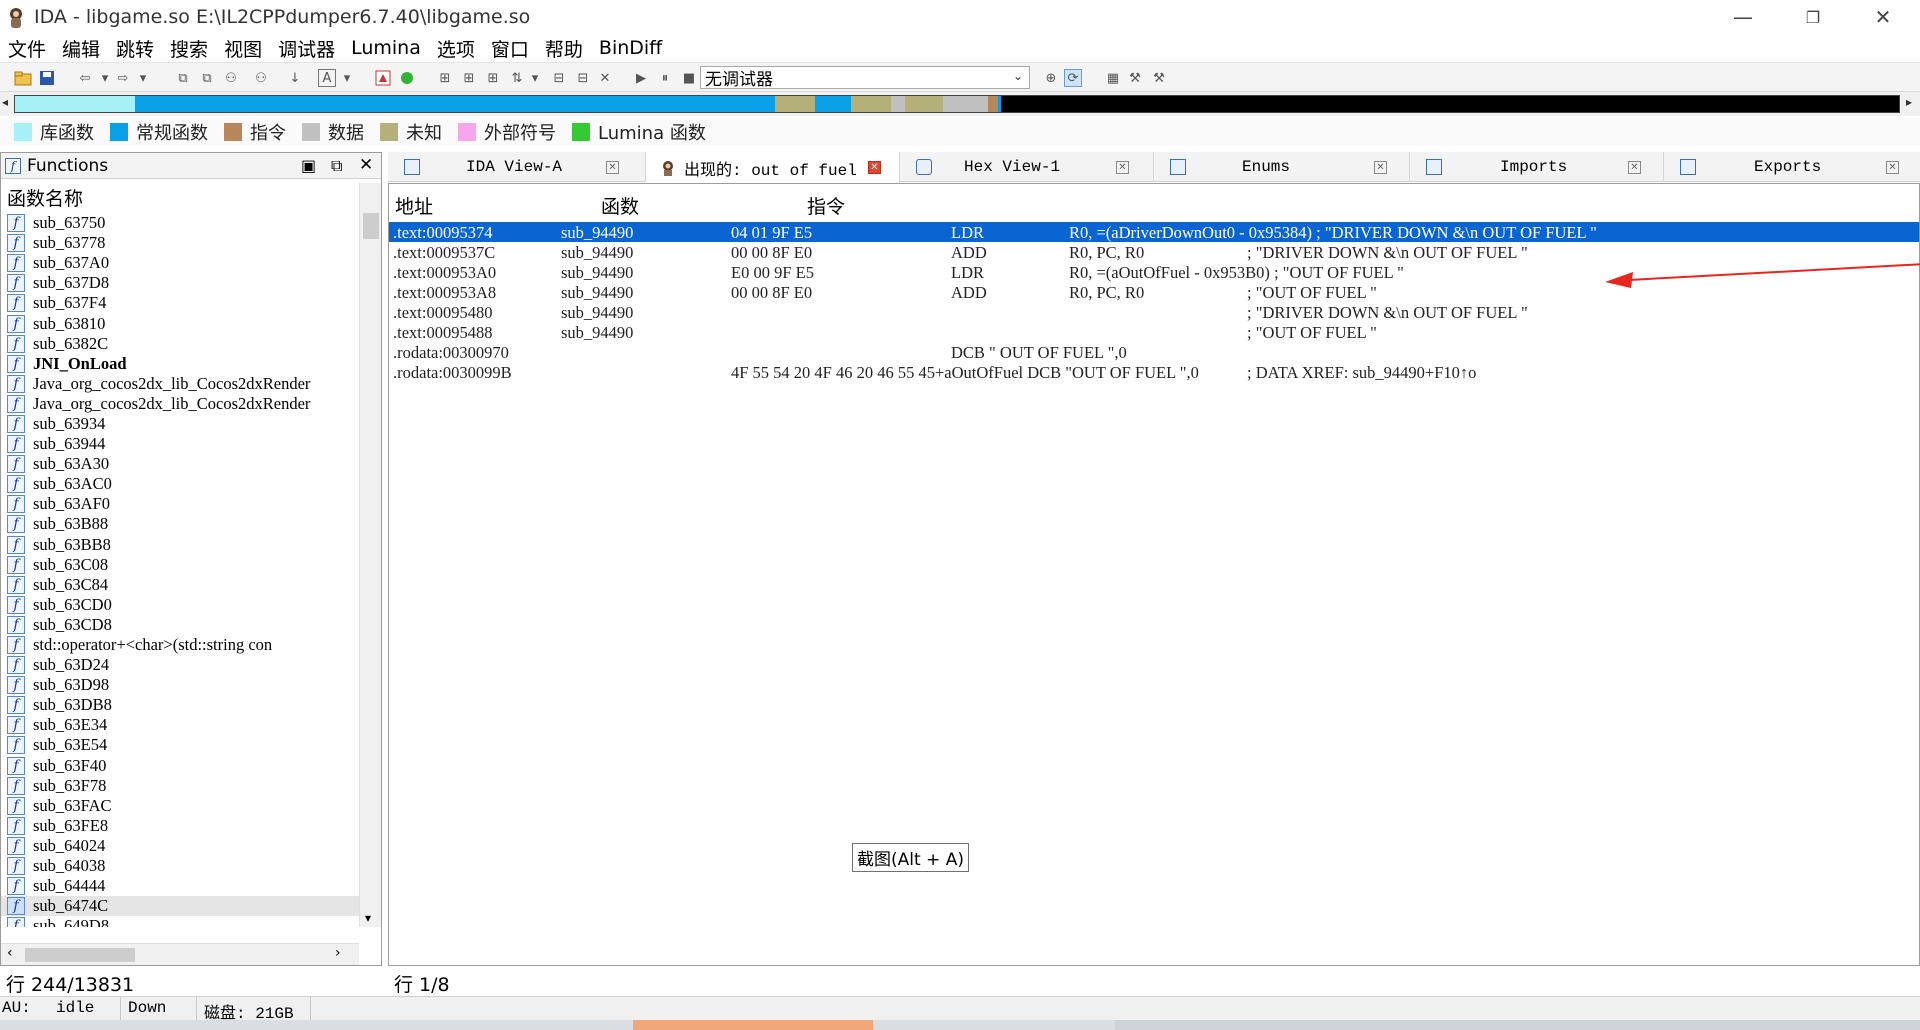 The height and width of the screenshot is (1030, 1920). What do you see at coordinates (445, 78) in the screenshot?
I see `create-function-icon: ⊞` at bounding box center [445, 78].